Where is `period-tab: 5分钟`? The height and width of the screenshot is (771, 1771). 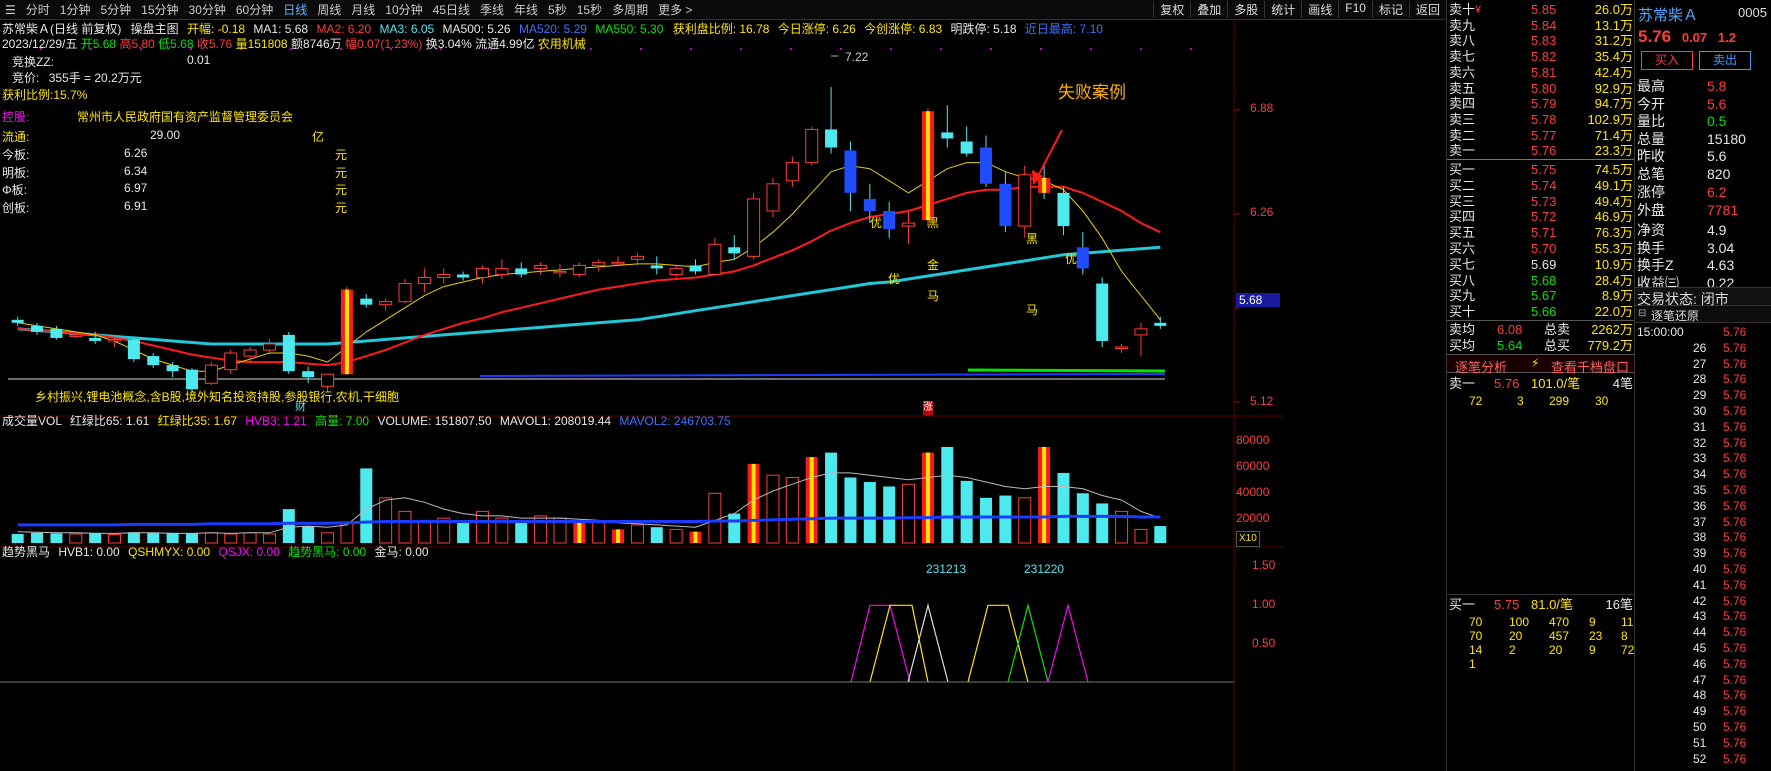 period-tab: 5分钟 is located at coordinates (115, 9).